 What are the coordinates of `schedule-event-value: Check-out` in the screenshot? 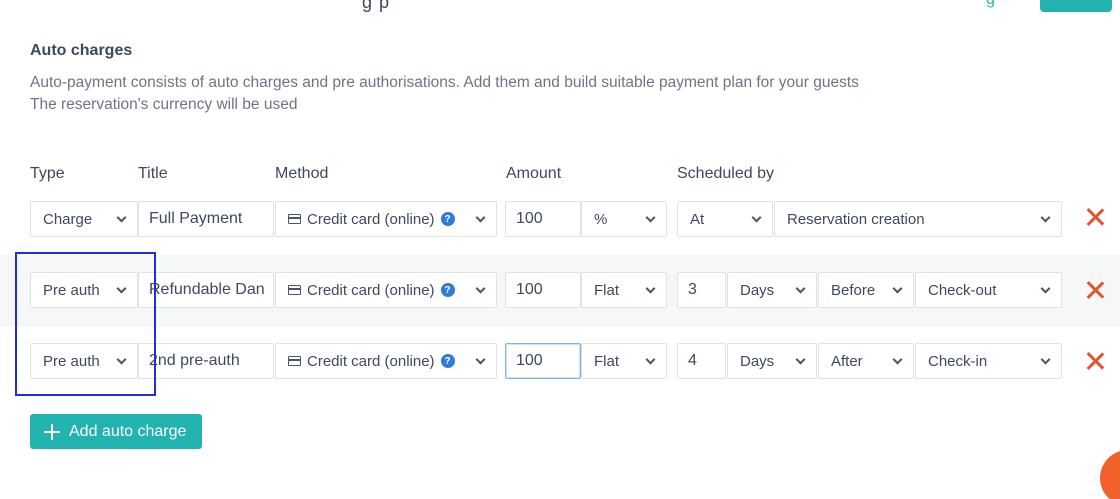 It's located at (962, 290).